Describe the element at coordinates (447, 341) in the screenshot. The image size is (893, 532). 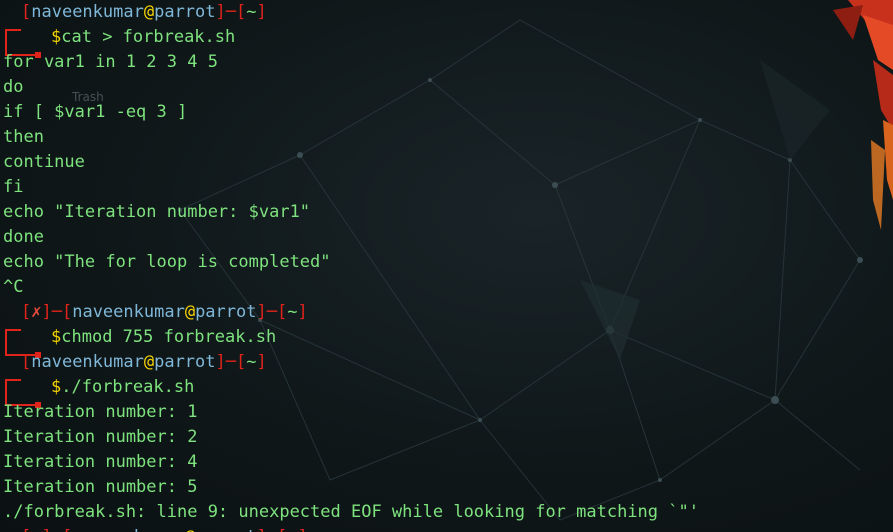
I see `prompt-command-line: $chmod 755 forbreak.sh` at that location.